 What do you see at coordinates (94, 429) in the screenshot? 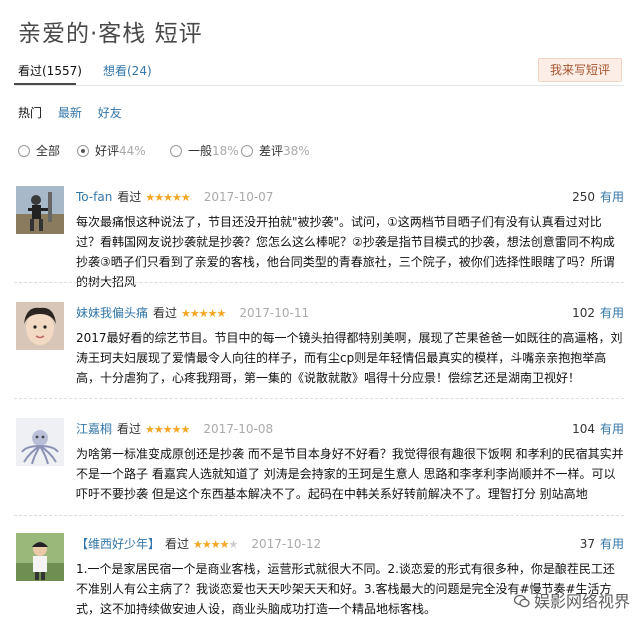
I see `username-link: 江嘉桐` at bounding box center [94, 429].